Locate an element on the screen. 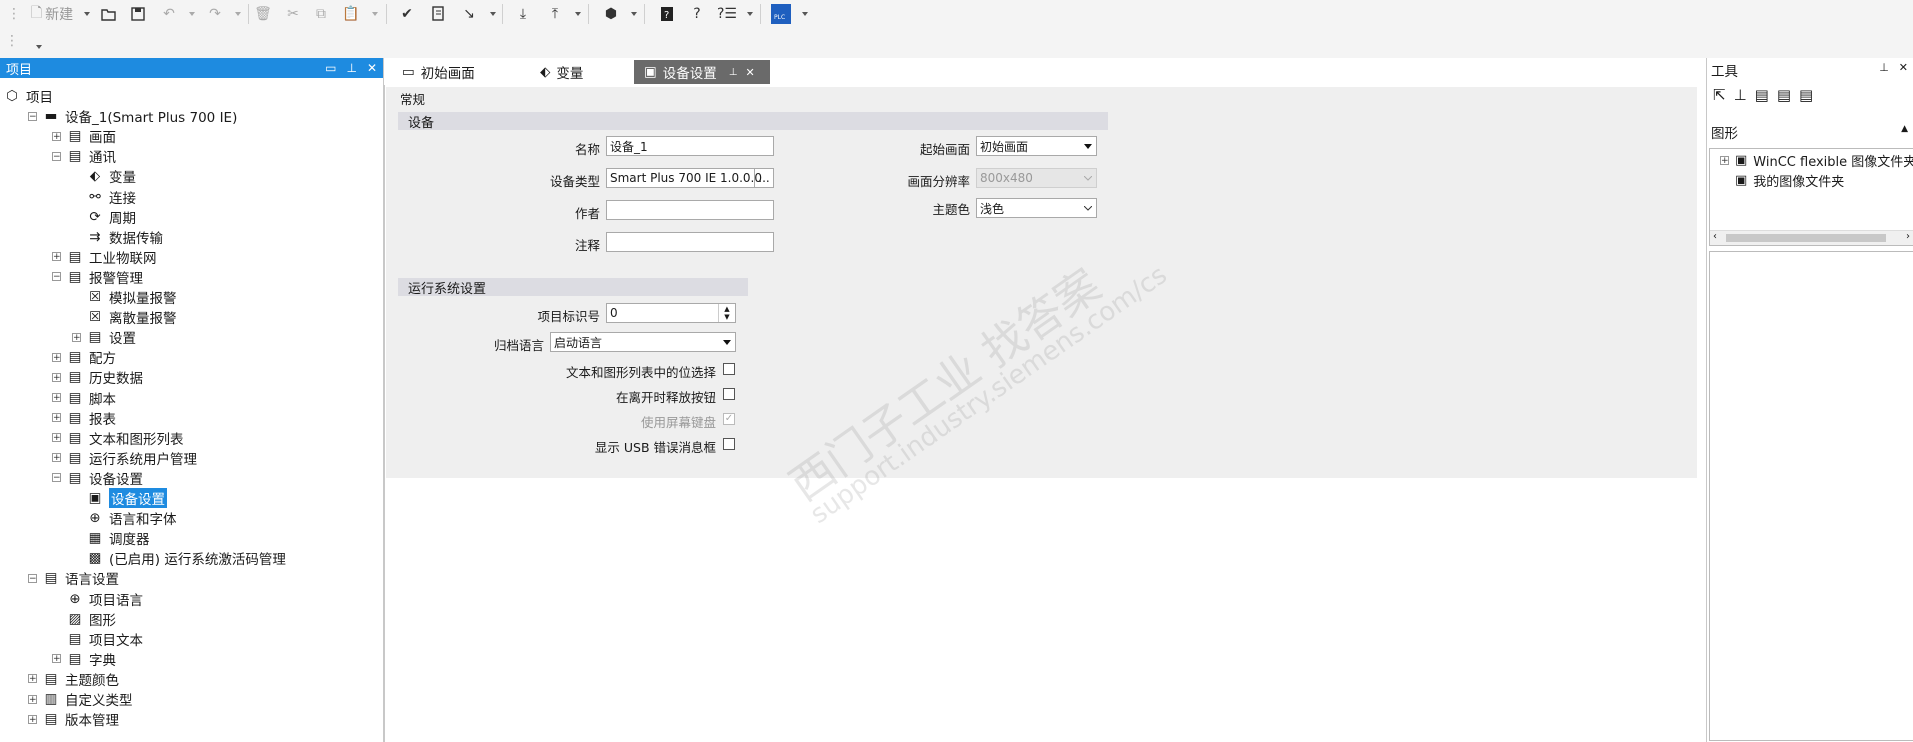 This screenshot has width=1913, height=742. close-icon: ✕ is located at coordinates (1903, 67).